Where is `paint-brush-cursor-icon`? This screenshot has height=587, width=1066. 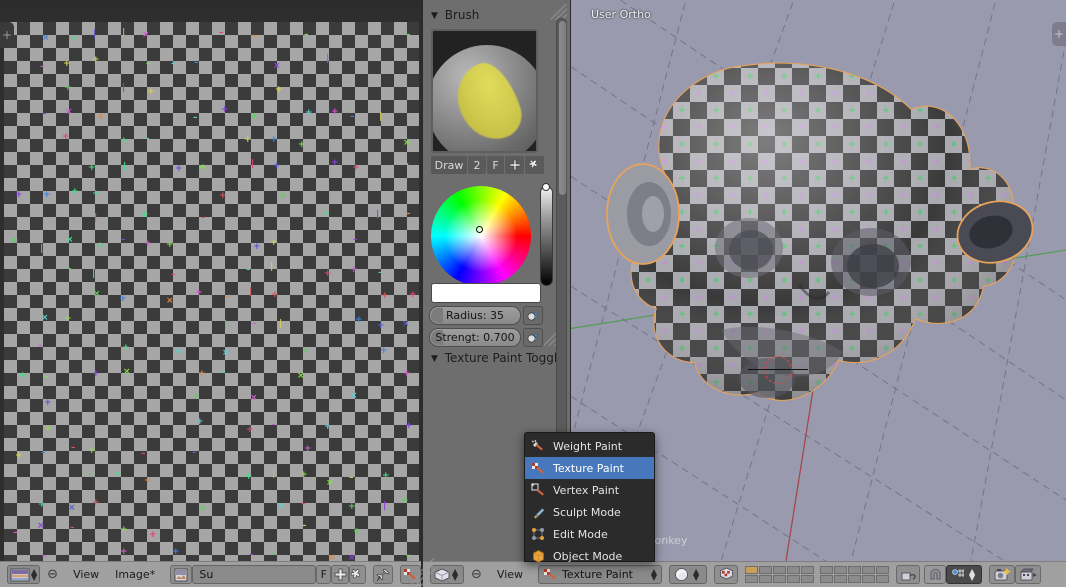 paint-brush-cursor-icon is located at coordinates (778, 370).